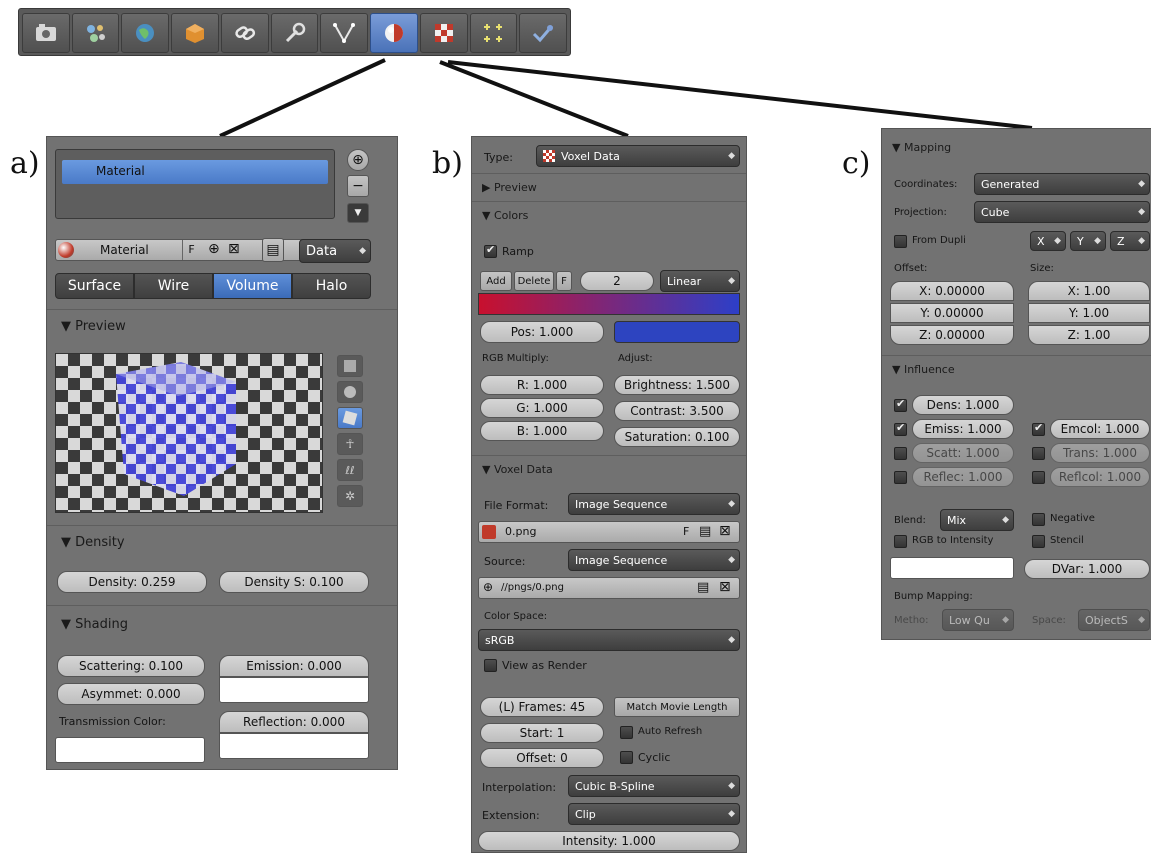  What do you see at coordinates (344, 33) in the screenshot?
I see `mesh-data-tab-button` at bounding box center [344, 33].